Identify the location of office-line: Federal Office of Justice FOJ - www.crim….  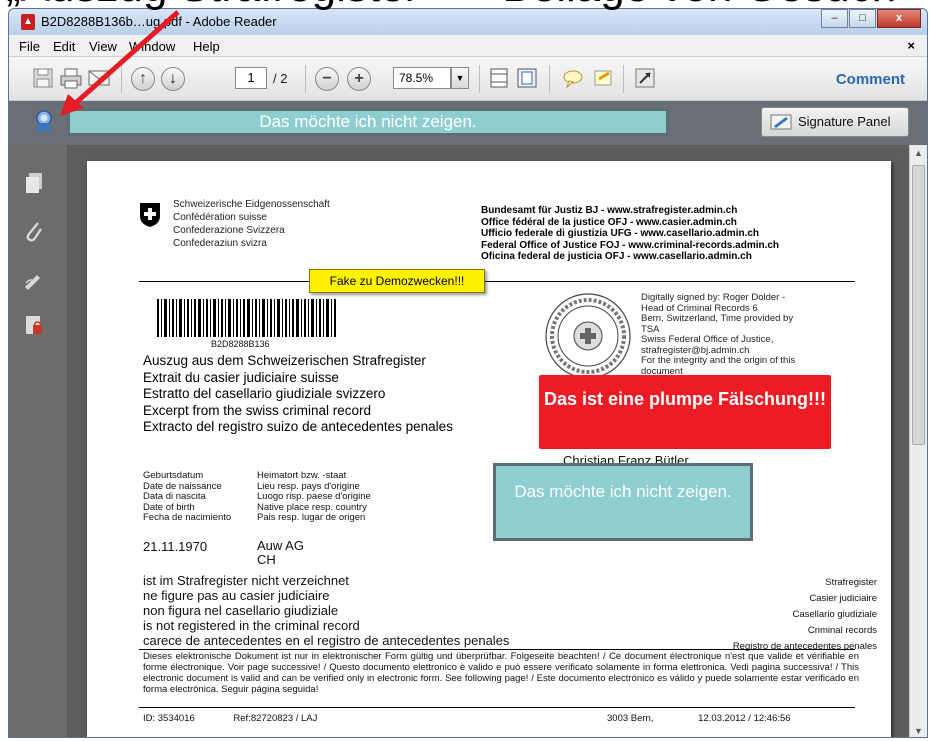
(630, 245).